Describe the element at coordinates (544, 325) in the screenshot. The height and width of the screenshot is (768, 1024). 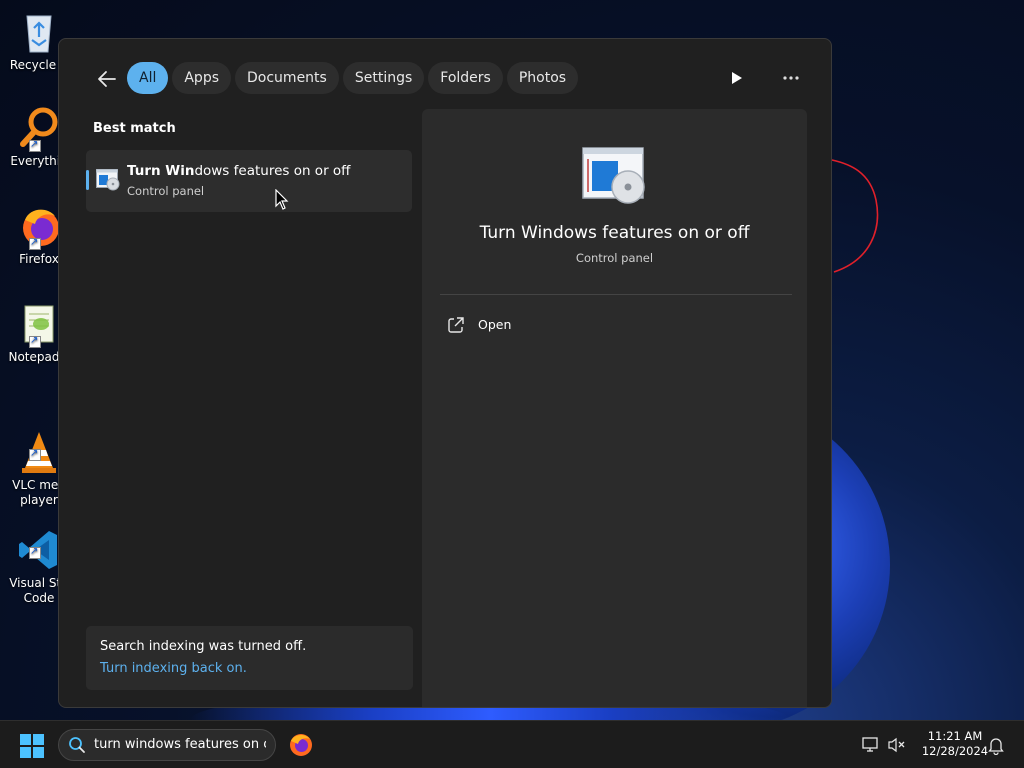
I see `open-action-button: Open` at that location.